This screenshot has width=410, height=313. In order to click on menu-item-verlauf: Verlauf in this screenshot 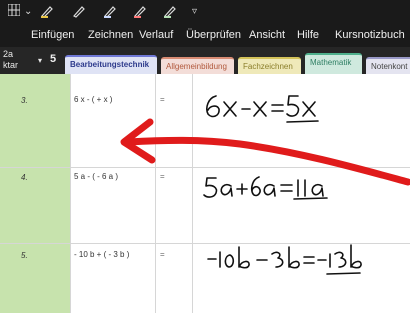, I will do `click(156, 35)`.